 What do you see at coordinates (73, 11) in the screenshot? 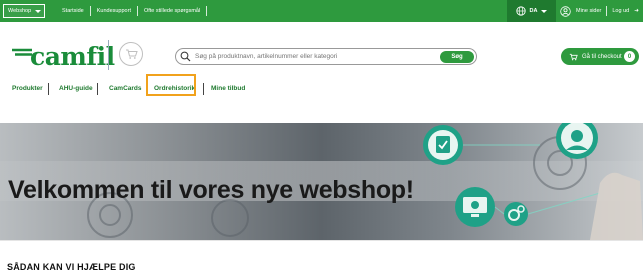
I see `top-link-startside: Startside` at bounding box center [73, 11].